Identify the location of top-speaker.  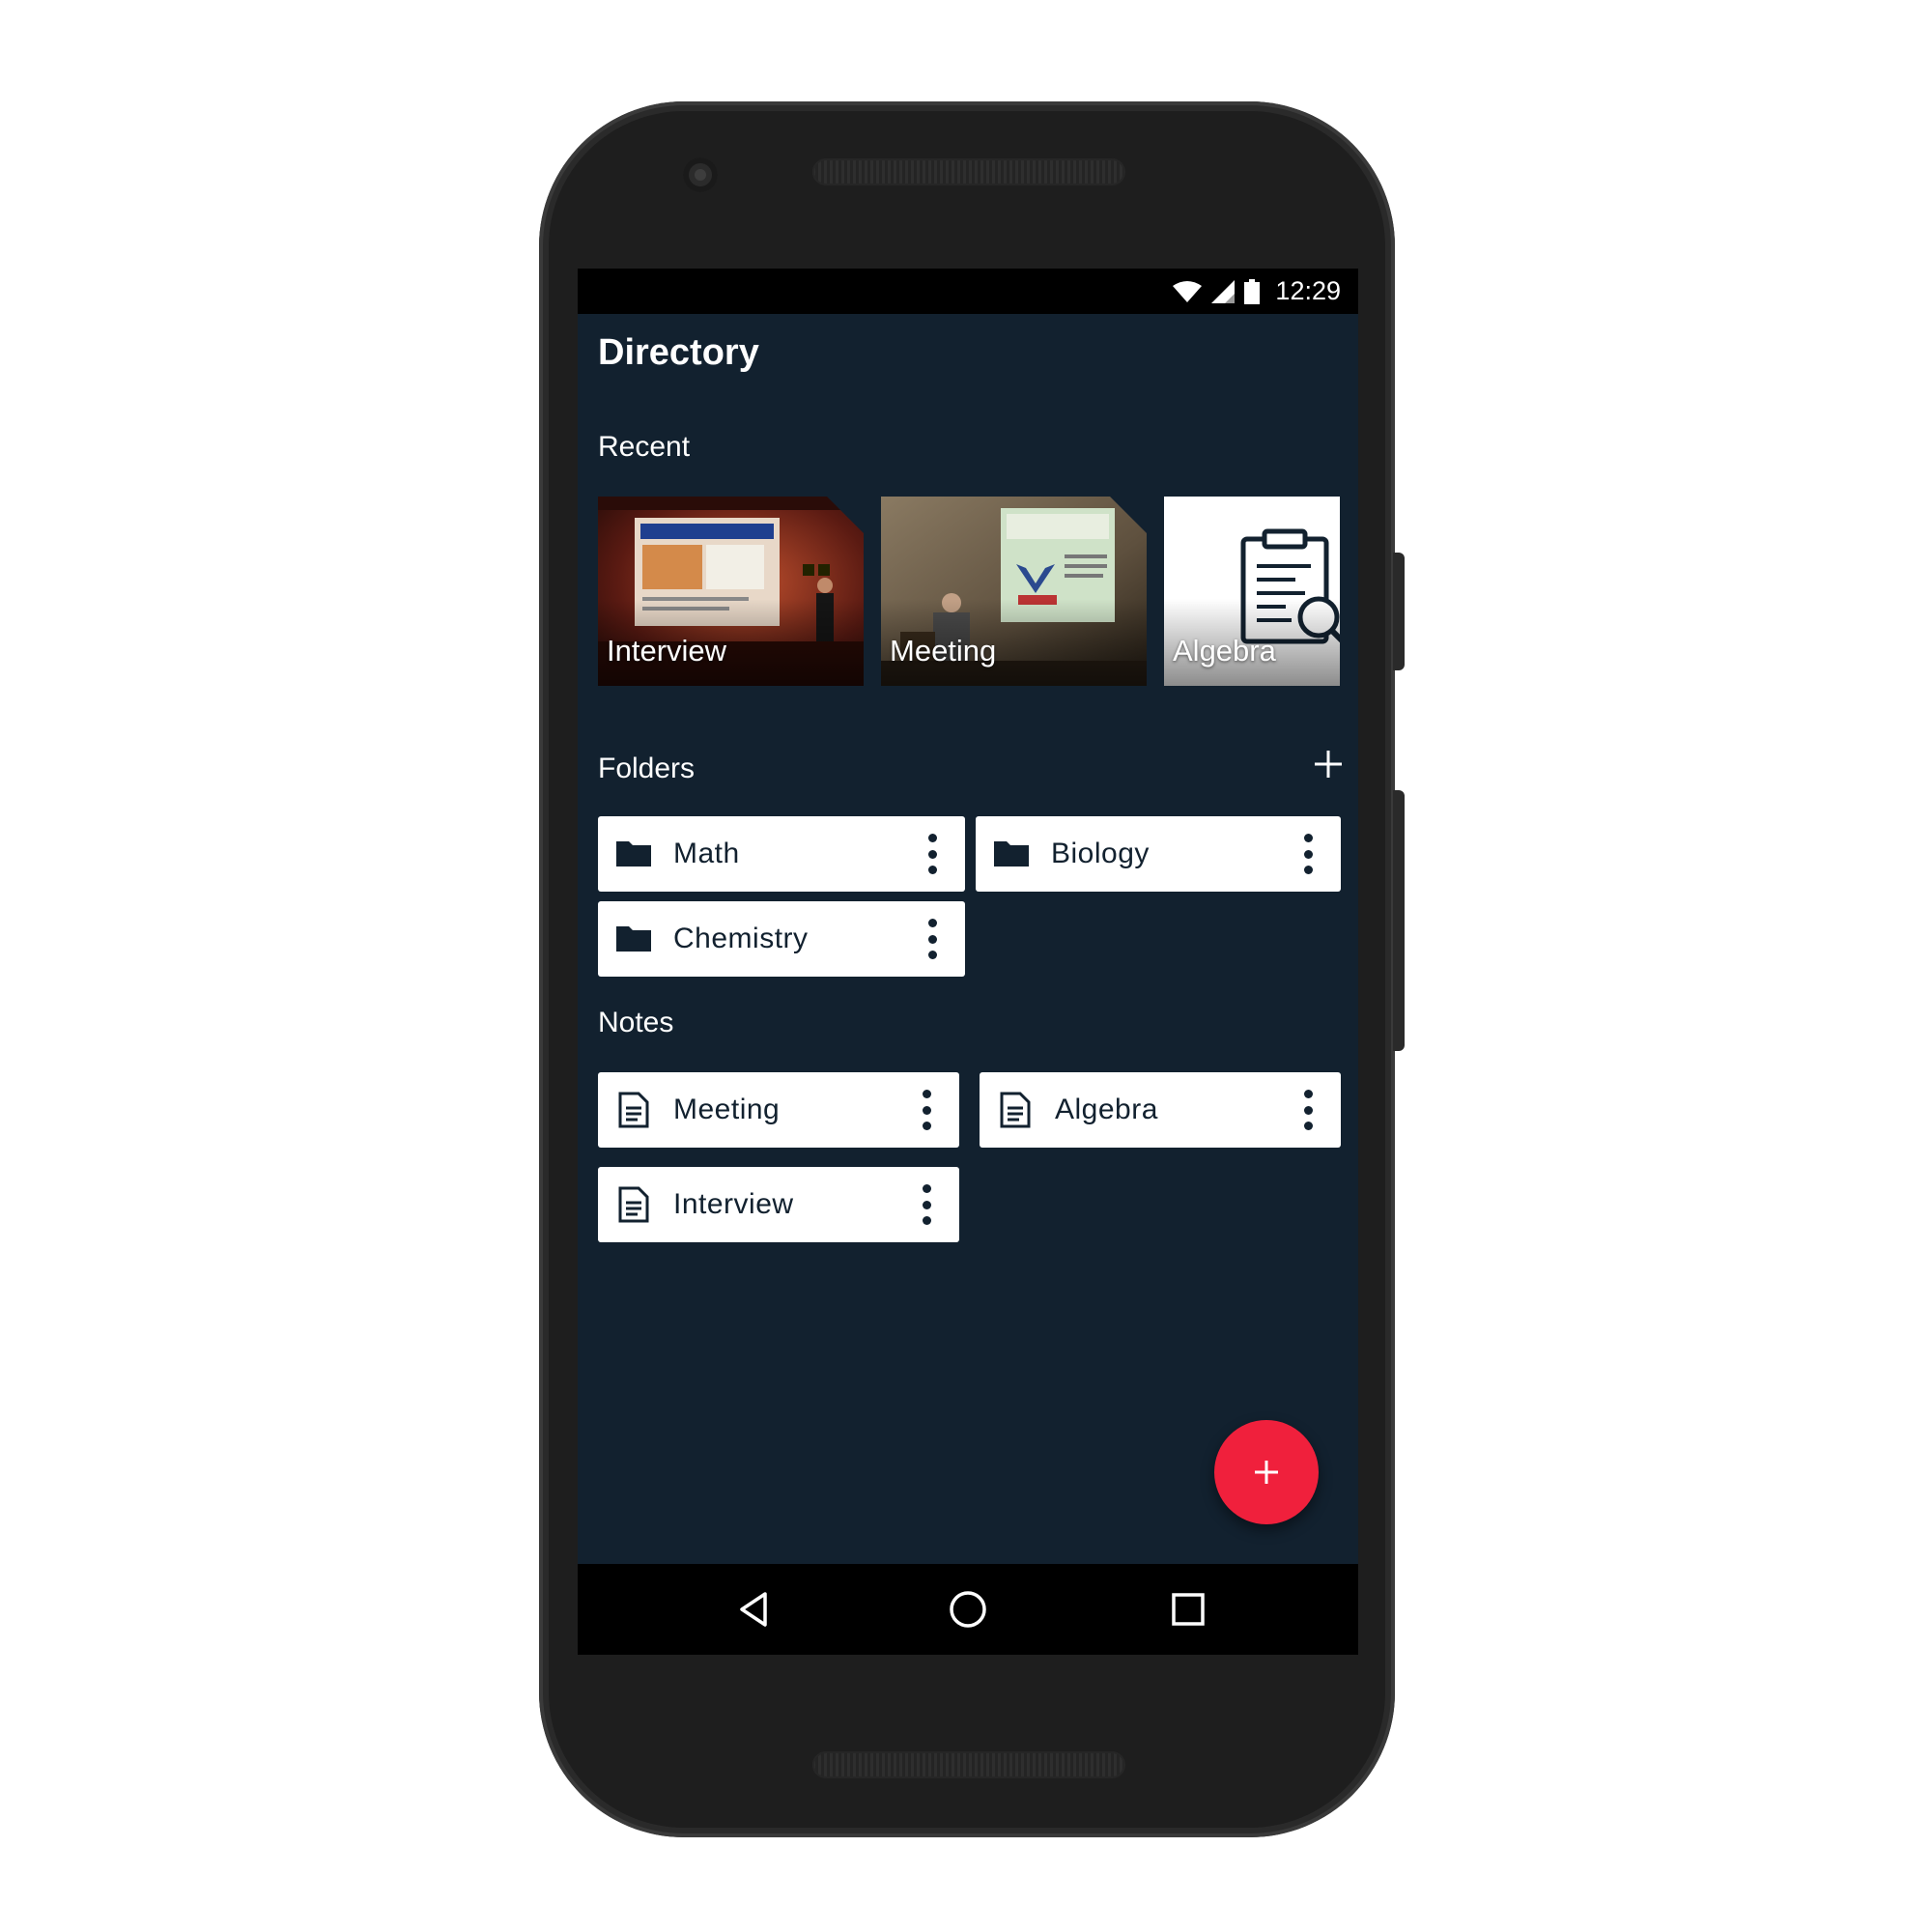
(968, 171).